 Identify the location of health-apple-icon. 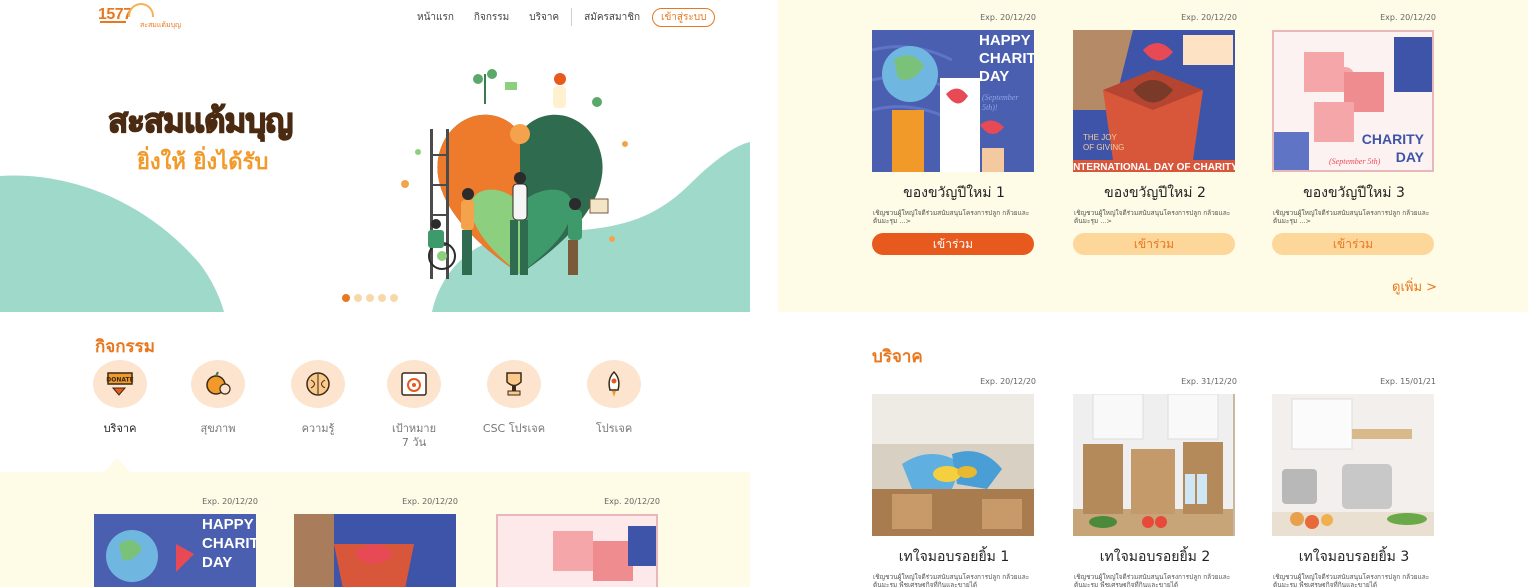
(218, 384).